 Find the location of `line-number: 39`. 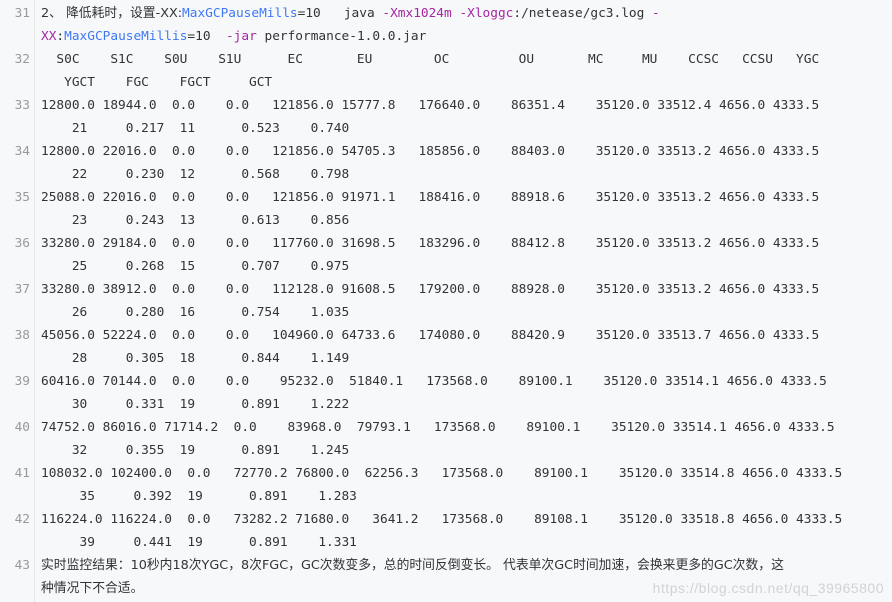

line-number: 39 is located at coordinates (22, 381).